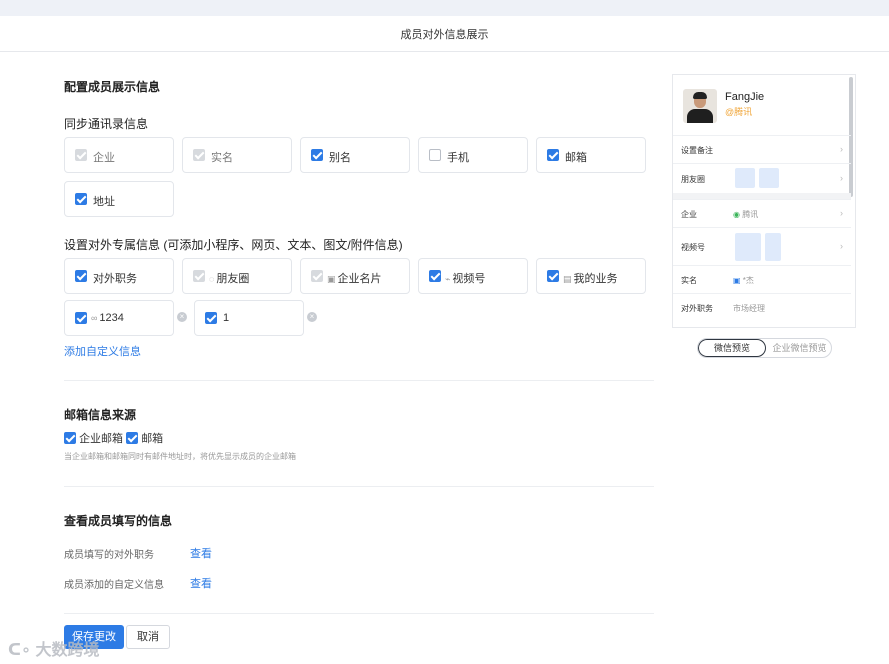 Image resolution: width=889 pixels, height=664 pixels. I want to click on preview-position-label: 对外职务, so click(697, 308).